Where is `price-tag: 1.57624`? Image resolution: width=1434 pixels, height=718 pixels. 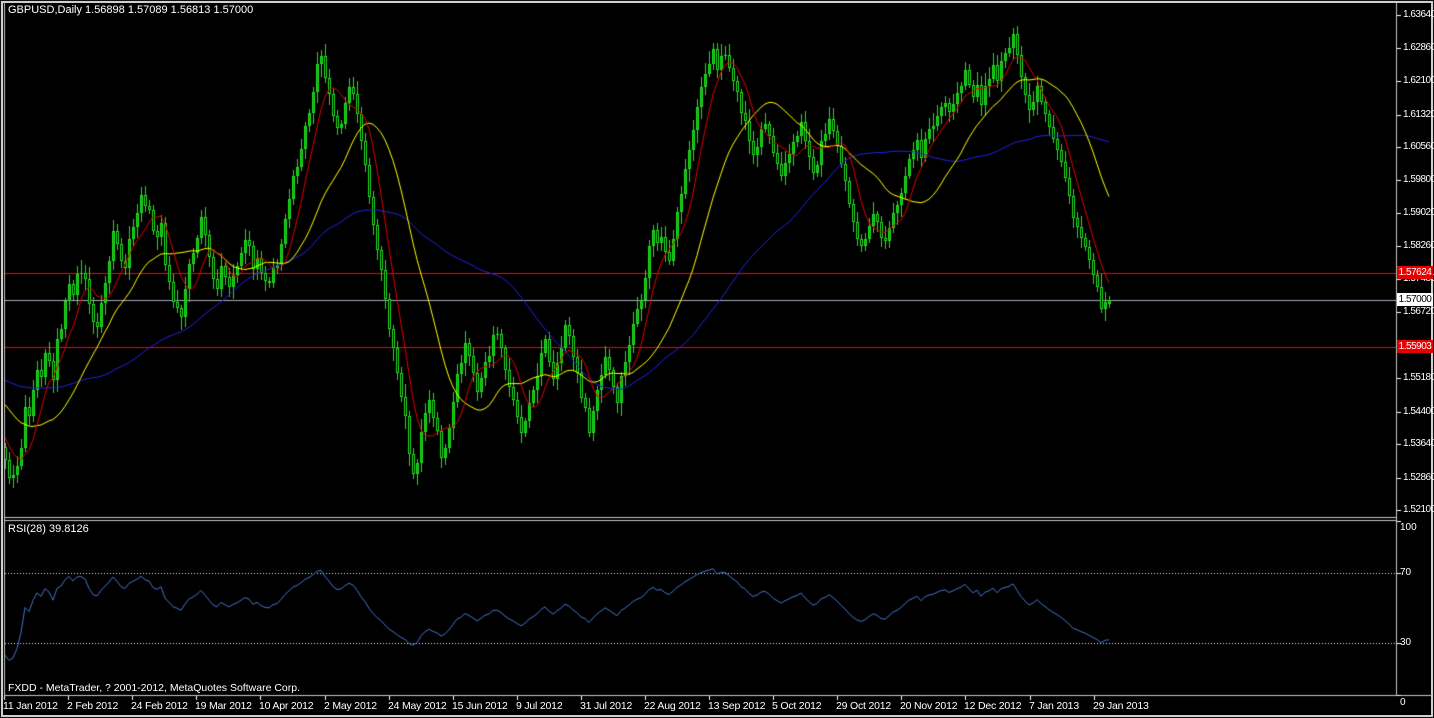
price-tag: 1.57624 is located at coordinates (1415, 272).